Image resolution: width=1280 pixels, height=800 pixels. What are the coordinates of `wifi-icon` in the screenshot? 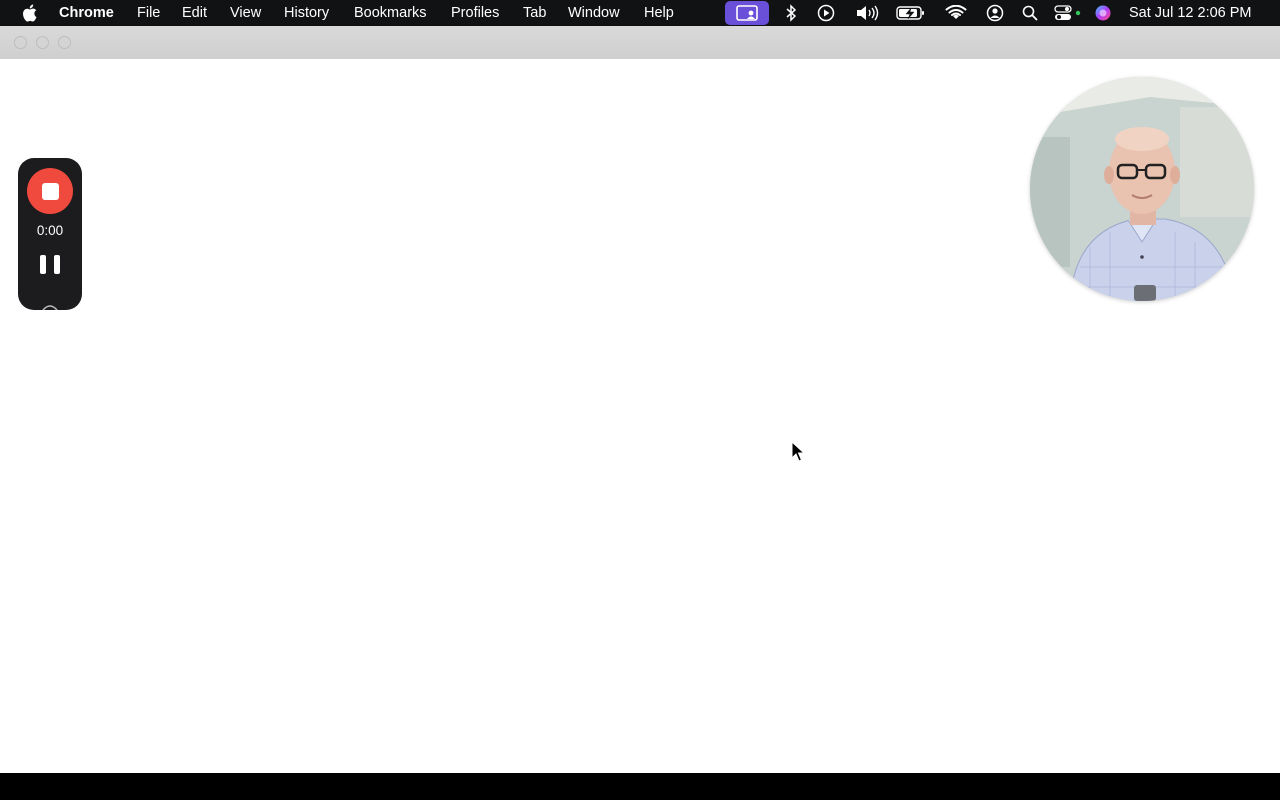 It's located at (956, 13).